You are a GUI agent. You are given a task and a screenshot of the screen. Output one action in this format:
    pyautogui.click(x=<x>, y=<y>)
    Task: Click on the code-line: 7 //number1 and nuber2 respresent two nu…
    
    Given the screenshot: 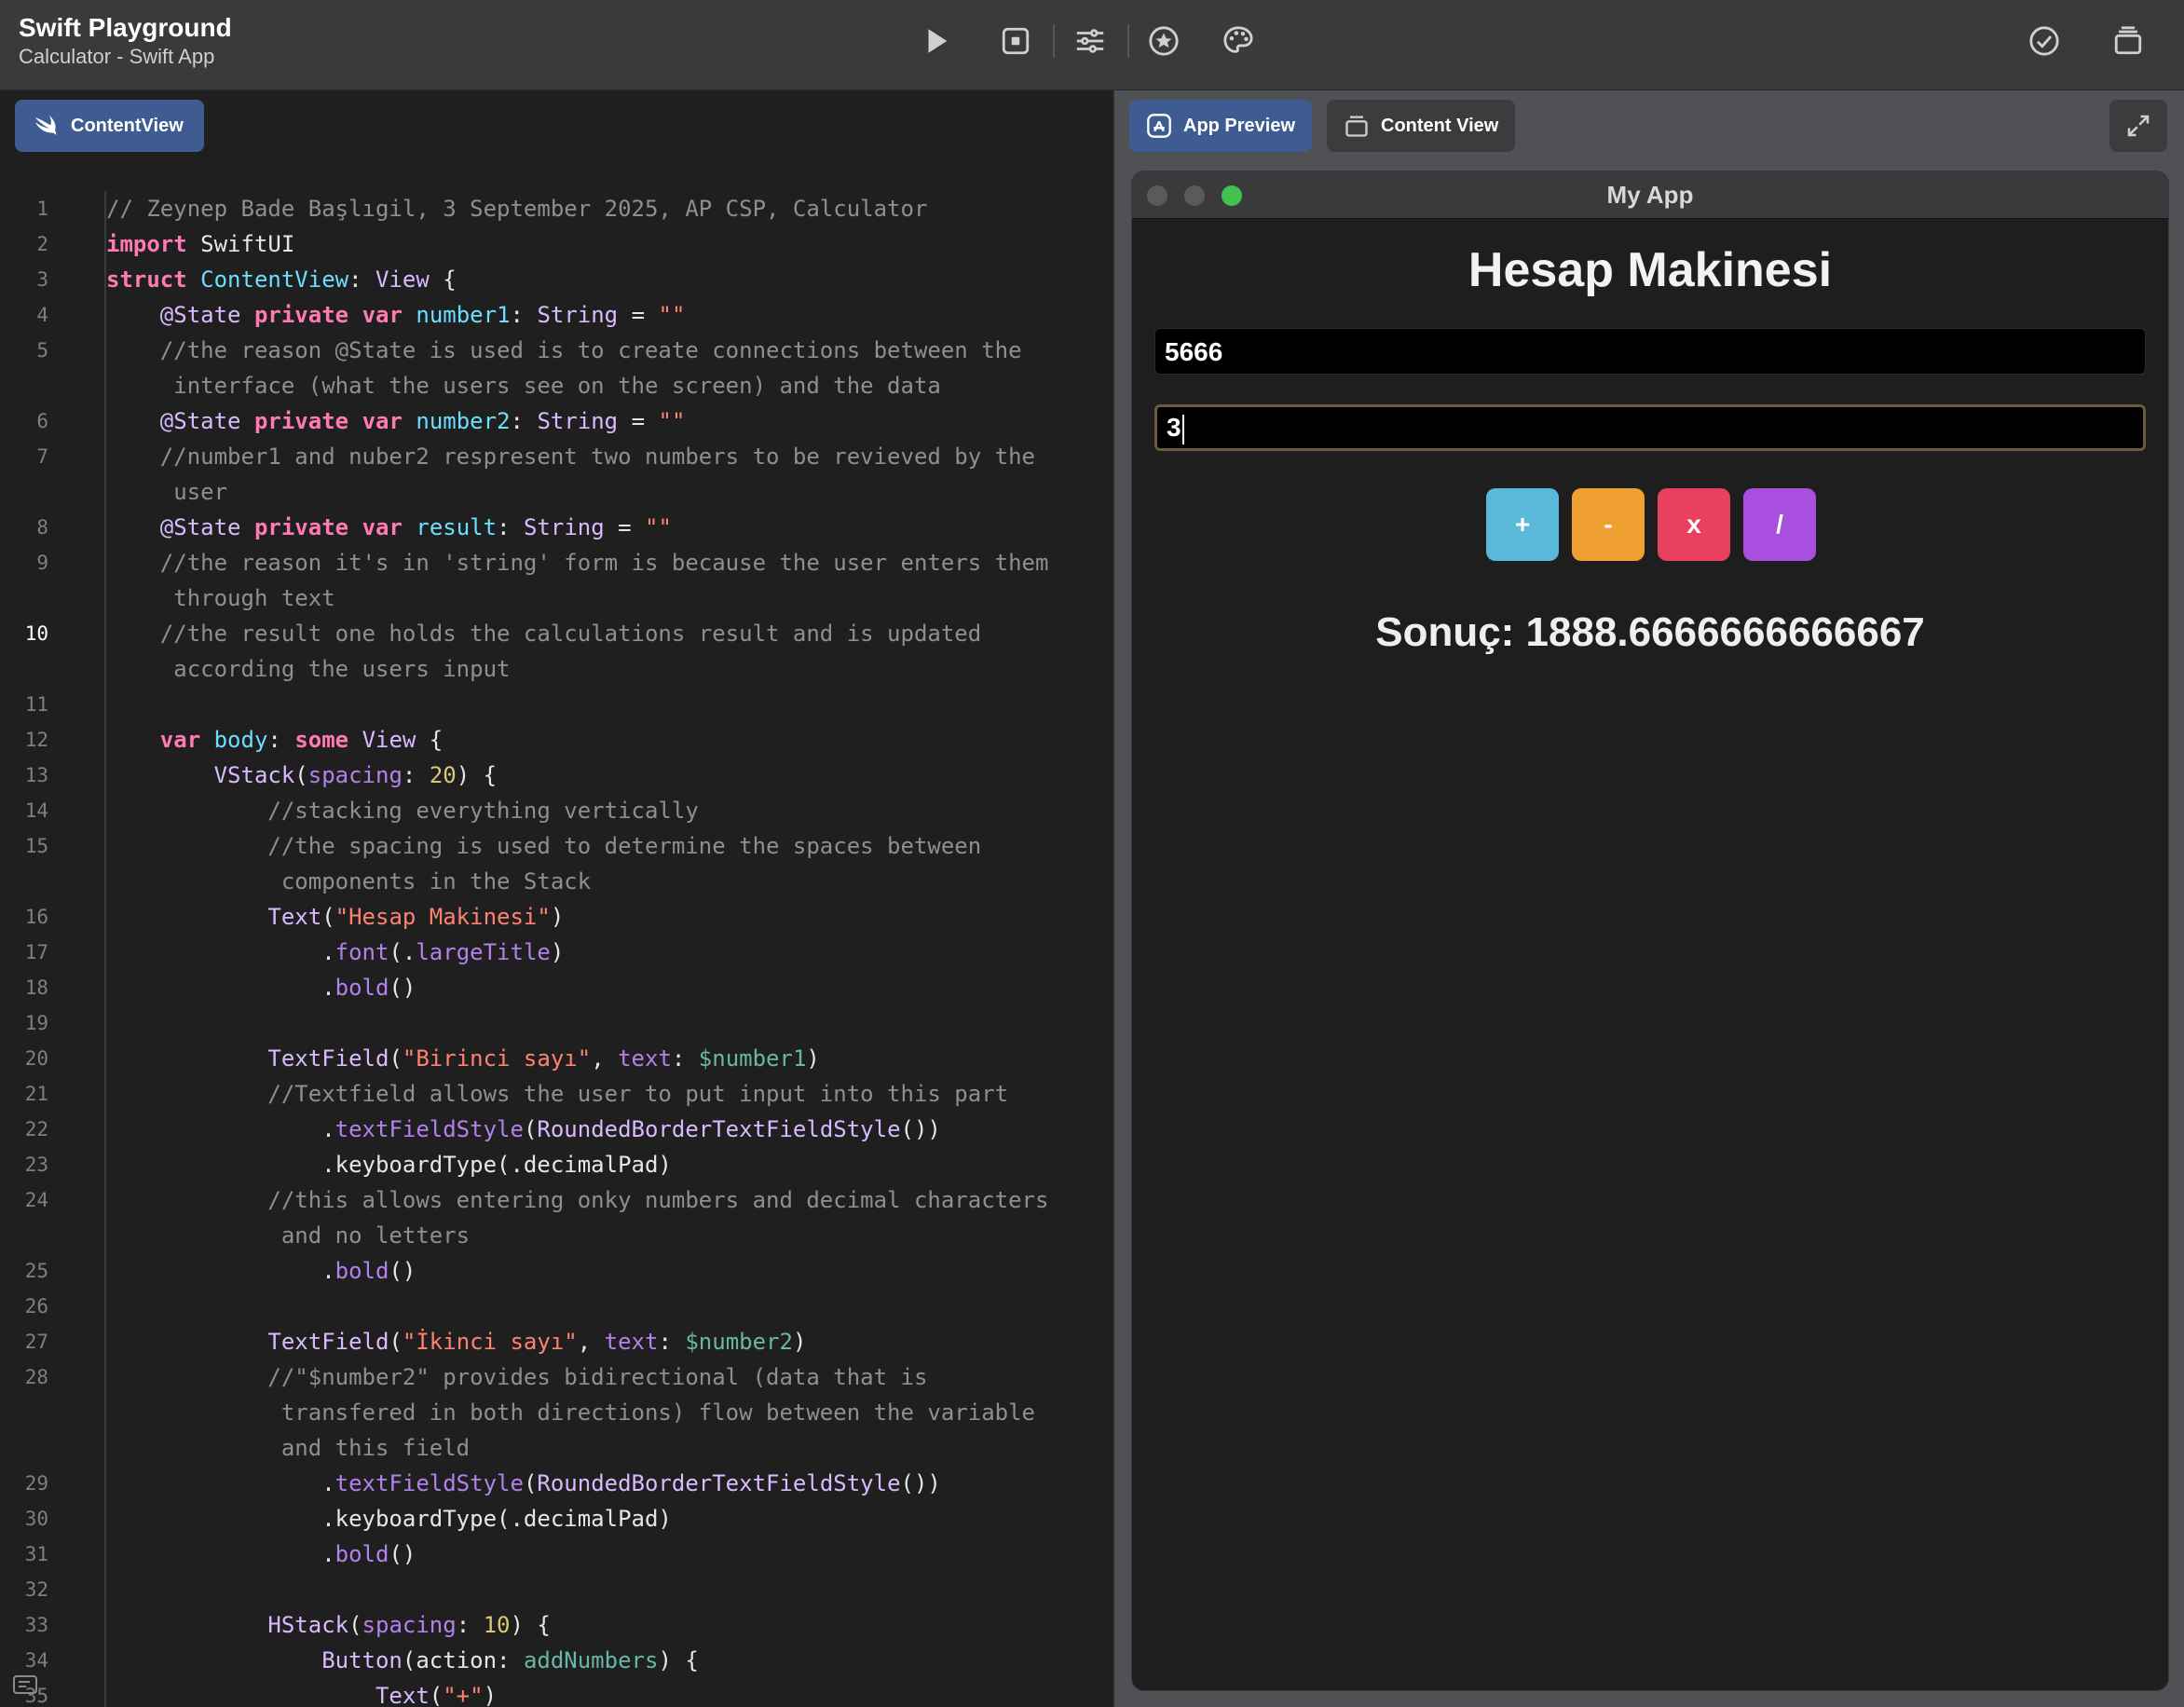 What is the action you would take?
    pyautogui.click(x=556, y=457)
    